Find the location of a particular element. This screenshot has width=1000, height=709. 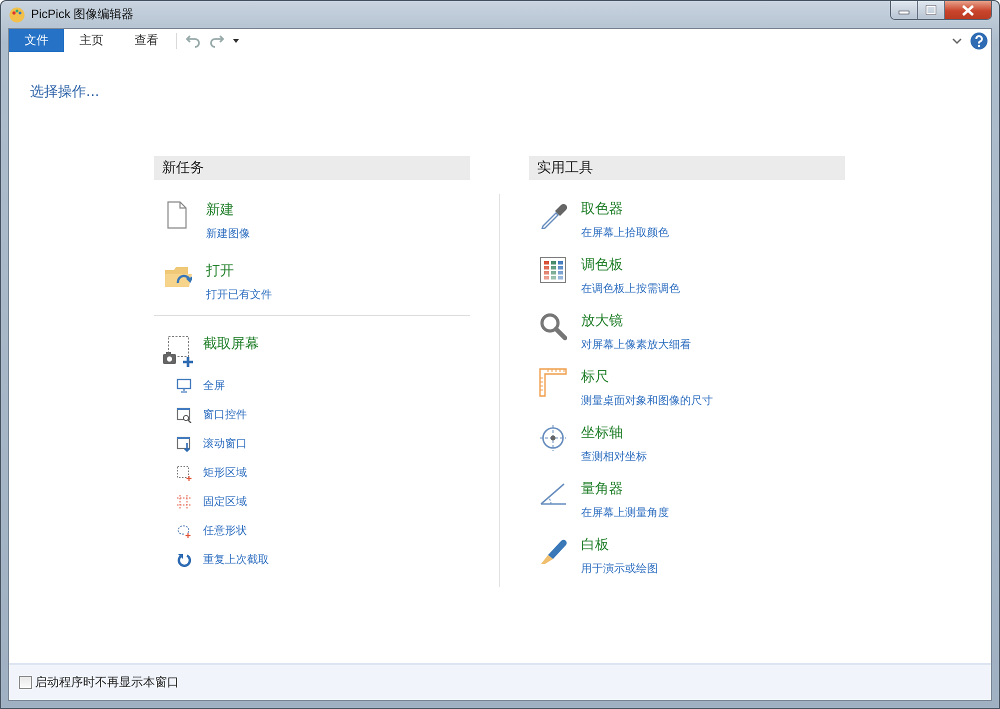

action-description: 在调色板上按需调色 is located at coordinates (630, 288).